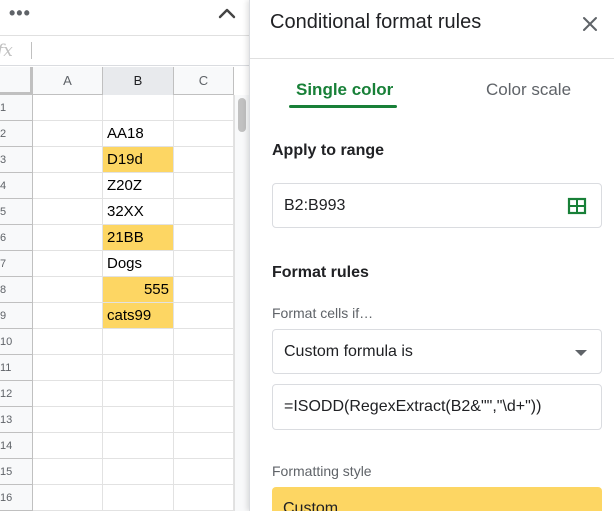 The width and height of the screenshot is (614, 511). I want to click on cell-c4, so click(204, 186).